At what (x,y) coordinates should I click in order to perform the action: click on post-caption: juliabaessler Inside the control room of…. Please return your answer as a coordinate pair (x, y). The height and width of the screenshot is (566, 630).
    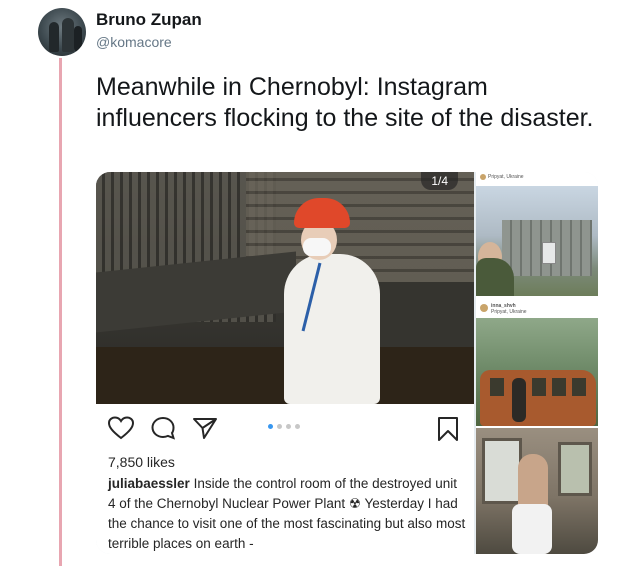
    Looking at the image, I should click on (288, 514).